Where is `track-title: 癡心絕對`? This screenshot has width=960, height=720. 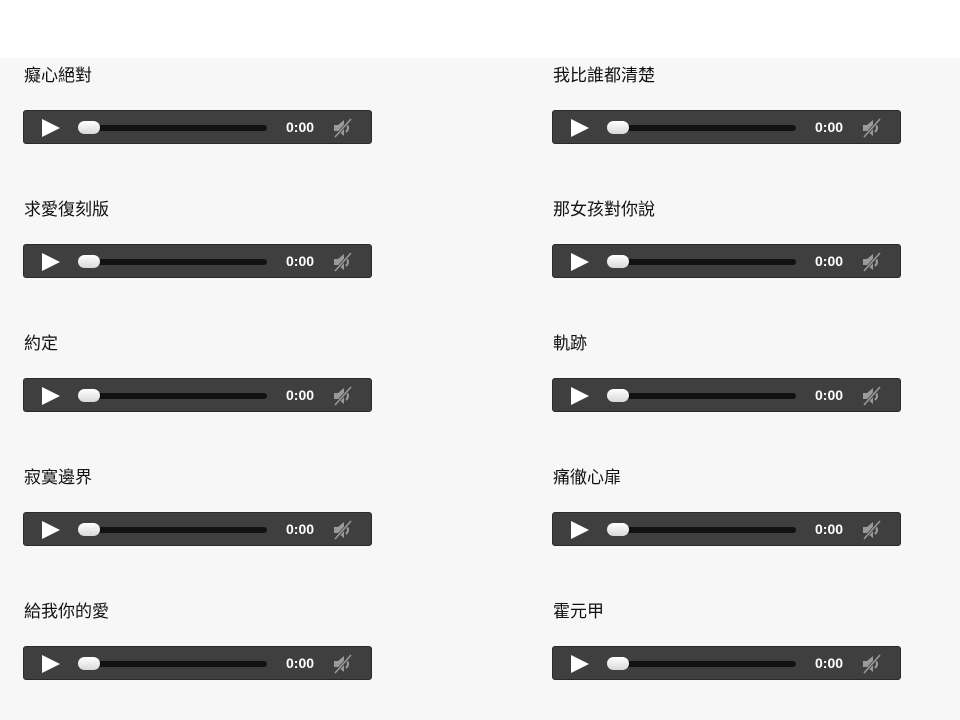
track-title: 癡心絕對 is located at coordinates (58, 76).